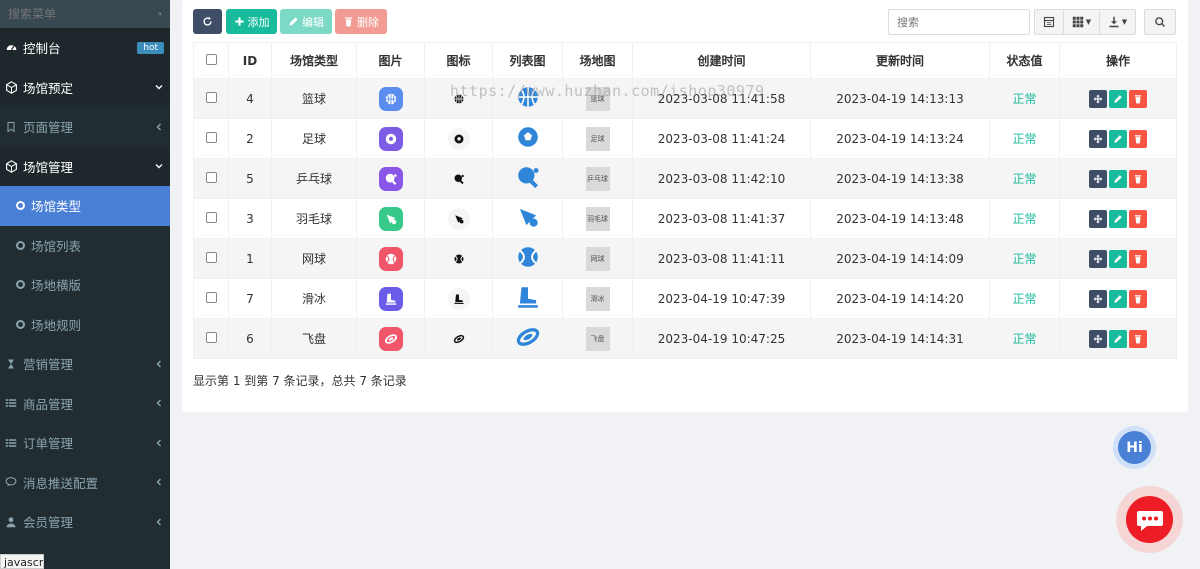 This screenshot has height=569, width=1200. I want to click on column-header: 场地图, so click(597, 60).